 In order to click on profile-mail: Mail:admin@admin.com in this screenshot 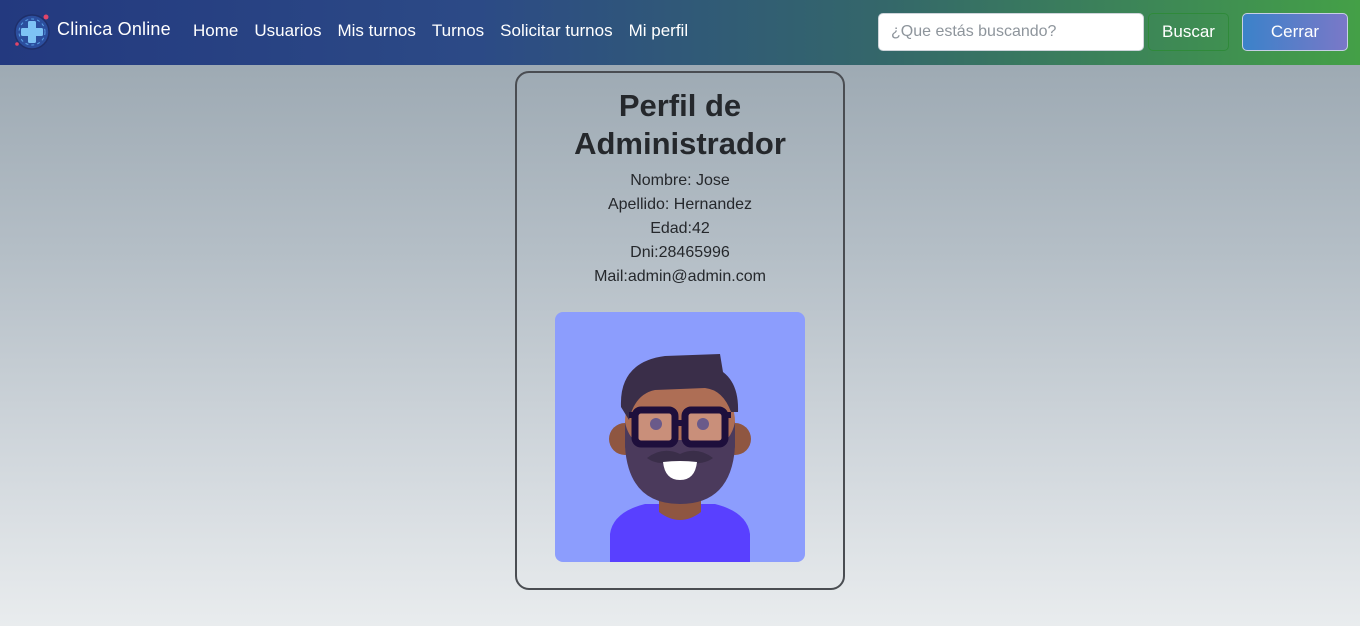, I will do `click(680, 276)`.